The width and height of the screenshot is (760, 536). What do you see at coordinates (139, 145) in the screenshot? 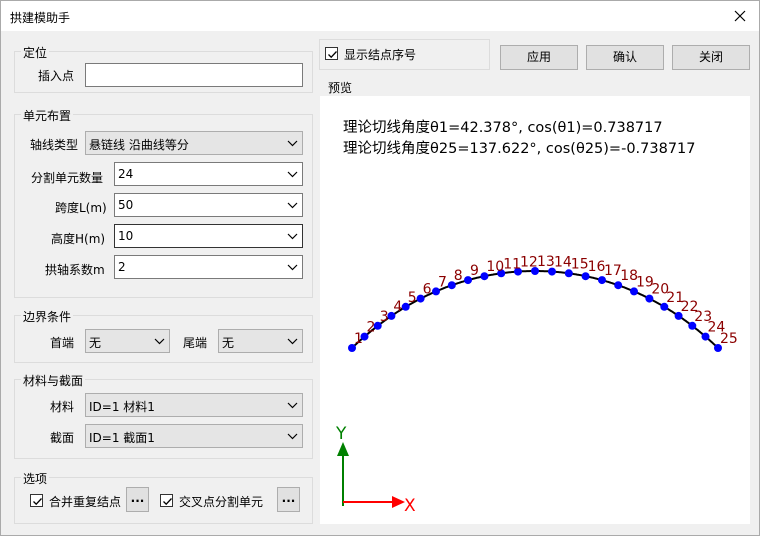
I see `axis-type-value: 悬链线 沿曲线等分` at bounding box center [139, 145].